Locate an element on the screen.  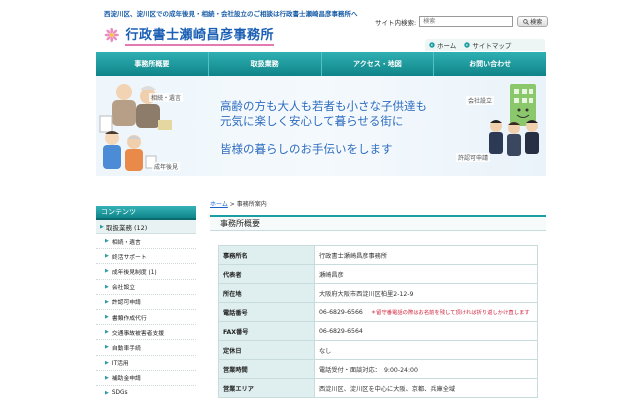
sidebar-item-sdgs: ▶ SDGs is located at coordinates (146, 393).